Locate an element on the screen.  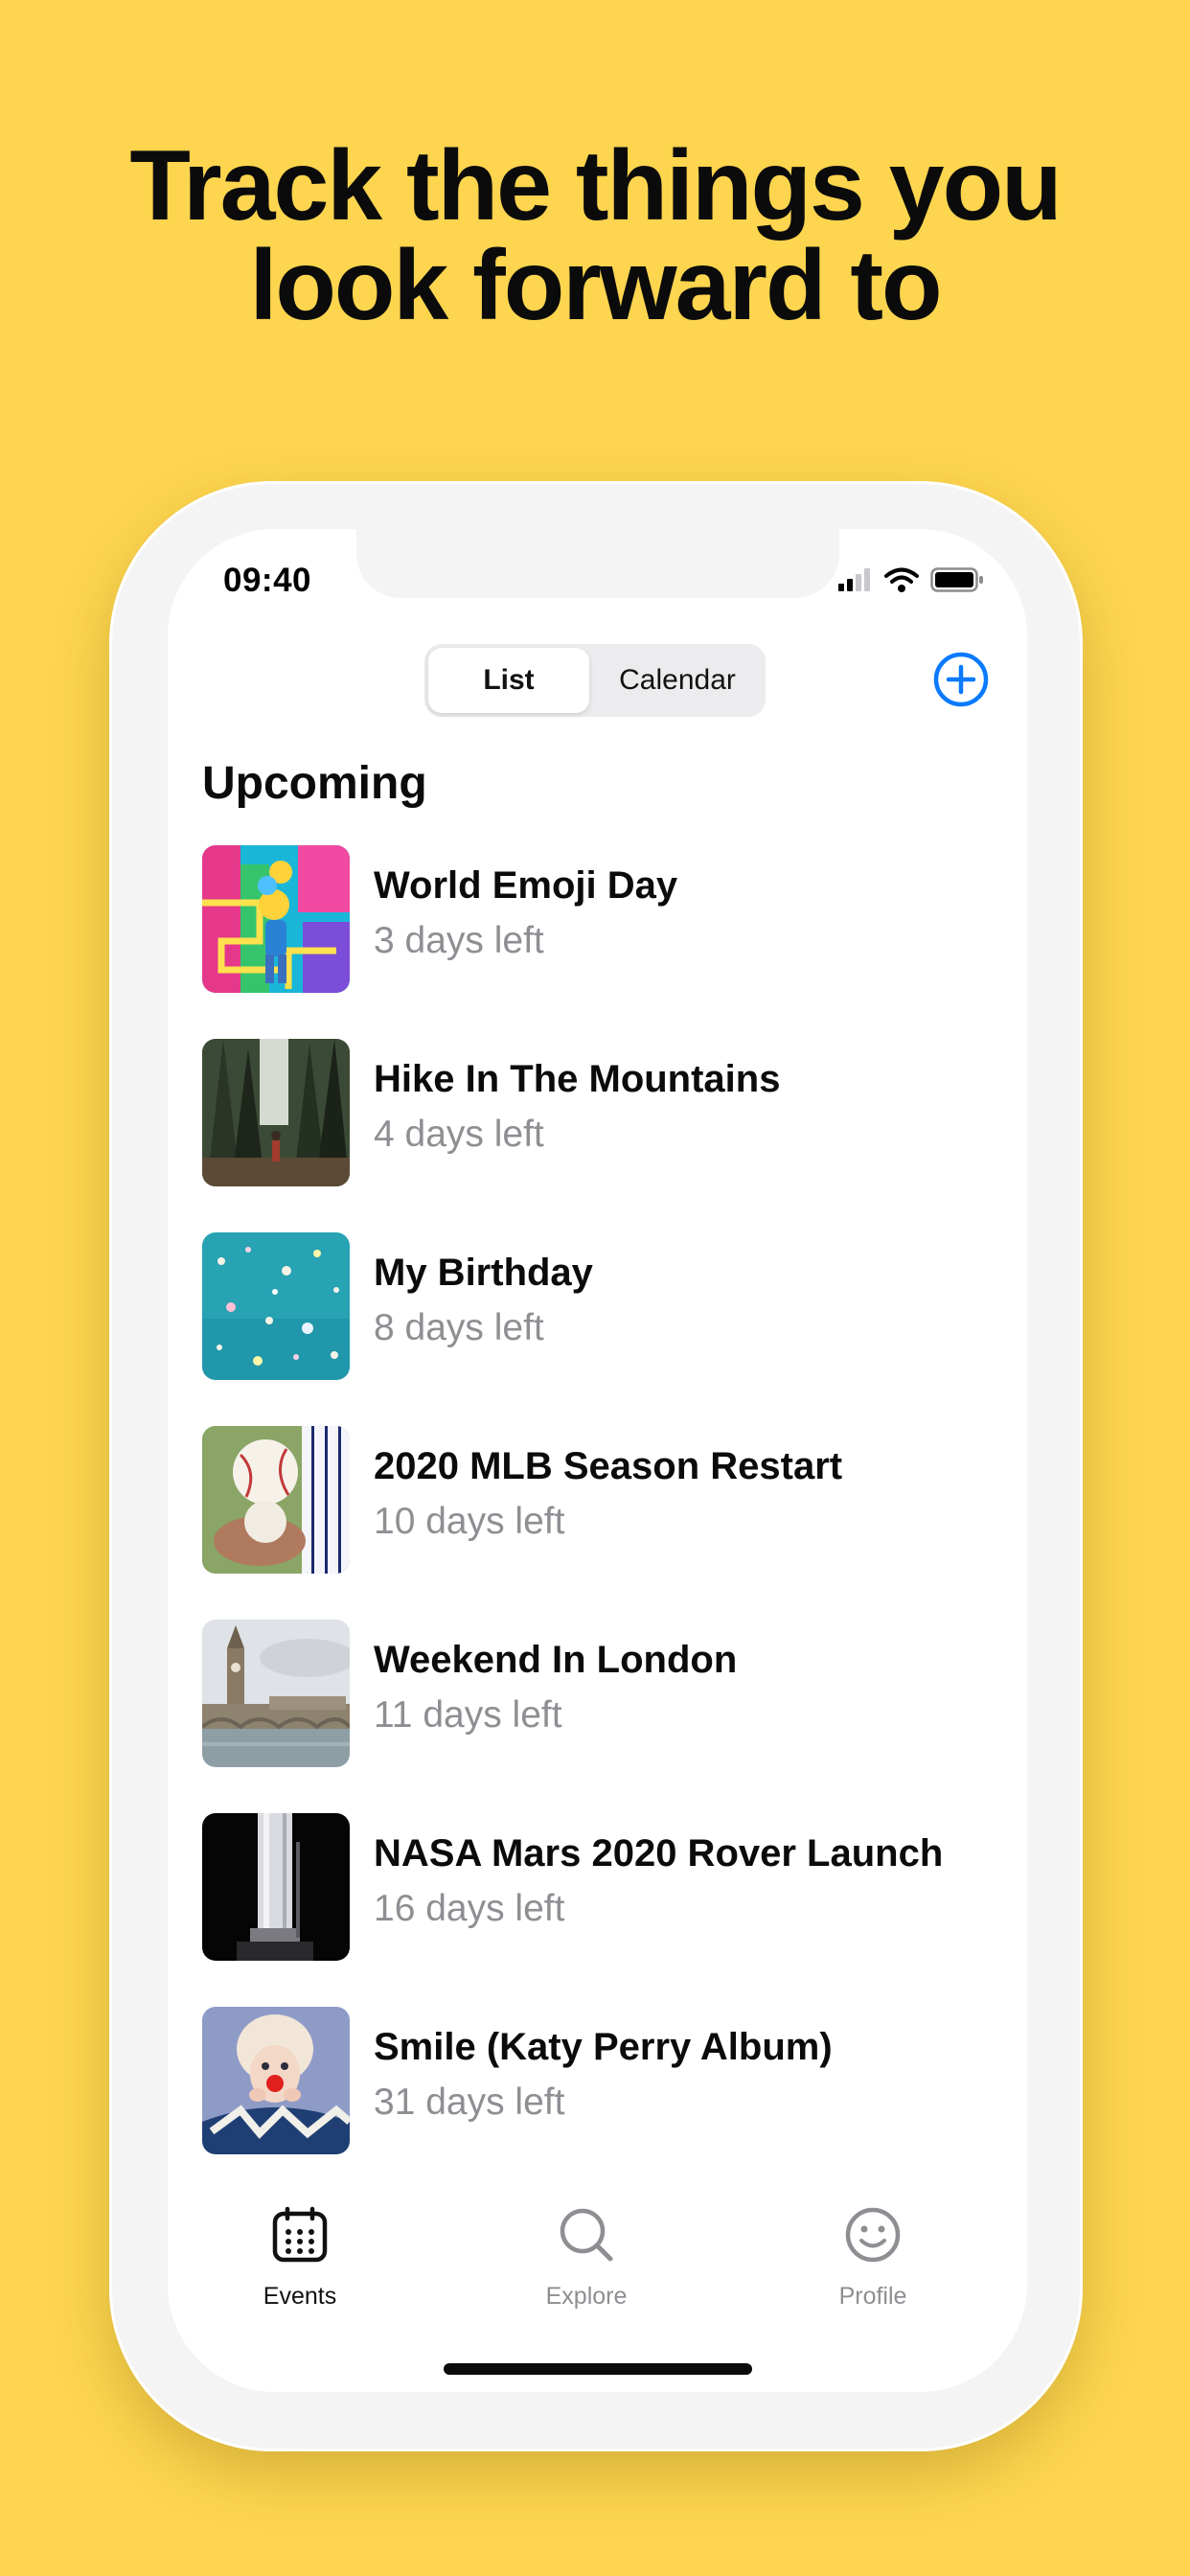
search-icon is located at coordinates (587, 2235).